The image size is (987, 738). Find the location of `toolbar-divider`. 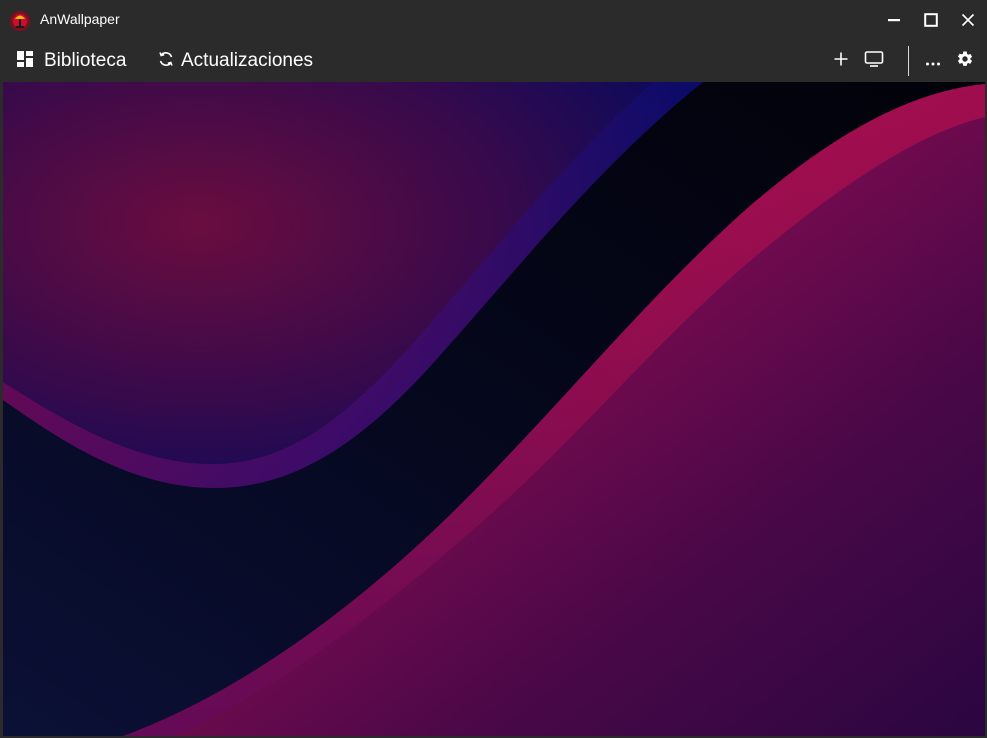

toolbar-divider is located at coordinates (908, 61).